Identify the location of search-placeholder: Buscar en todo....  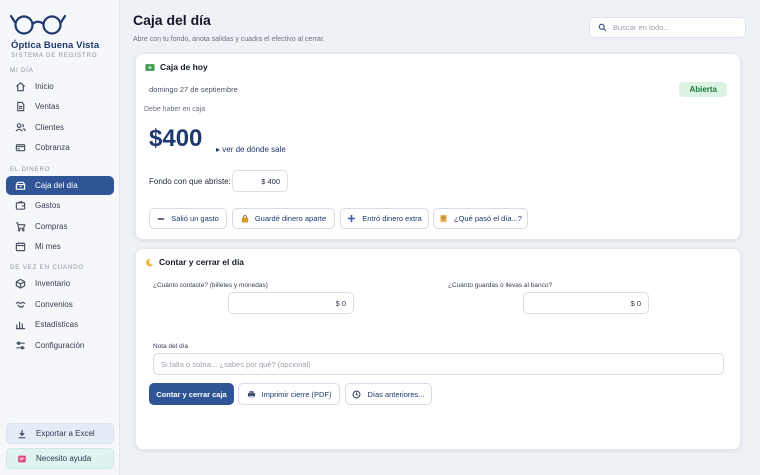
(641, 27).